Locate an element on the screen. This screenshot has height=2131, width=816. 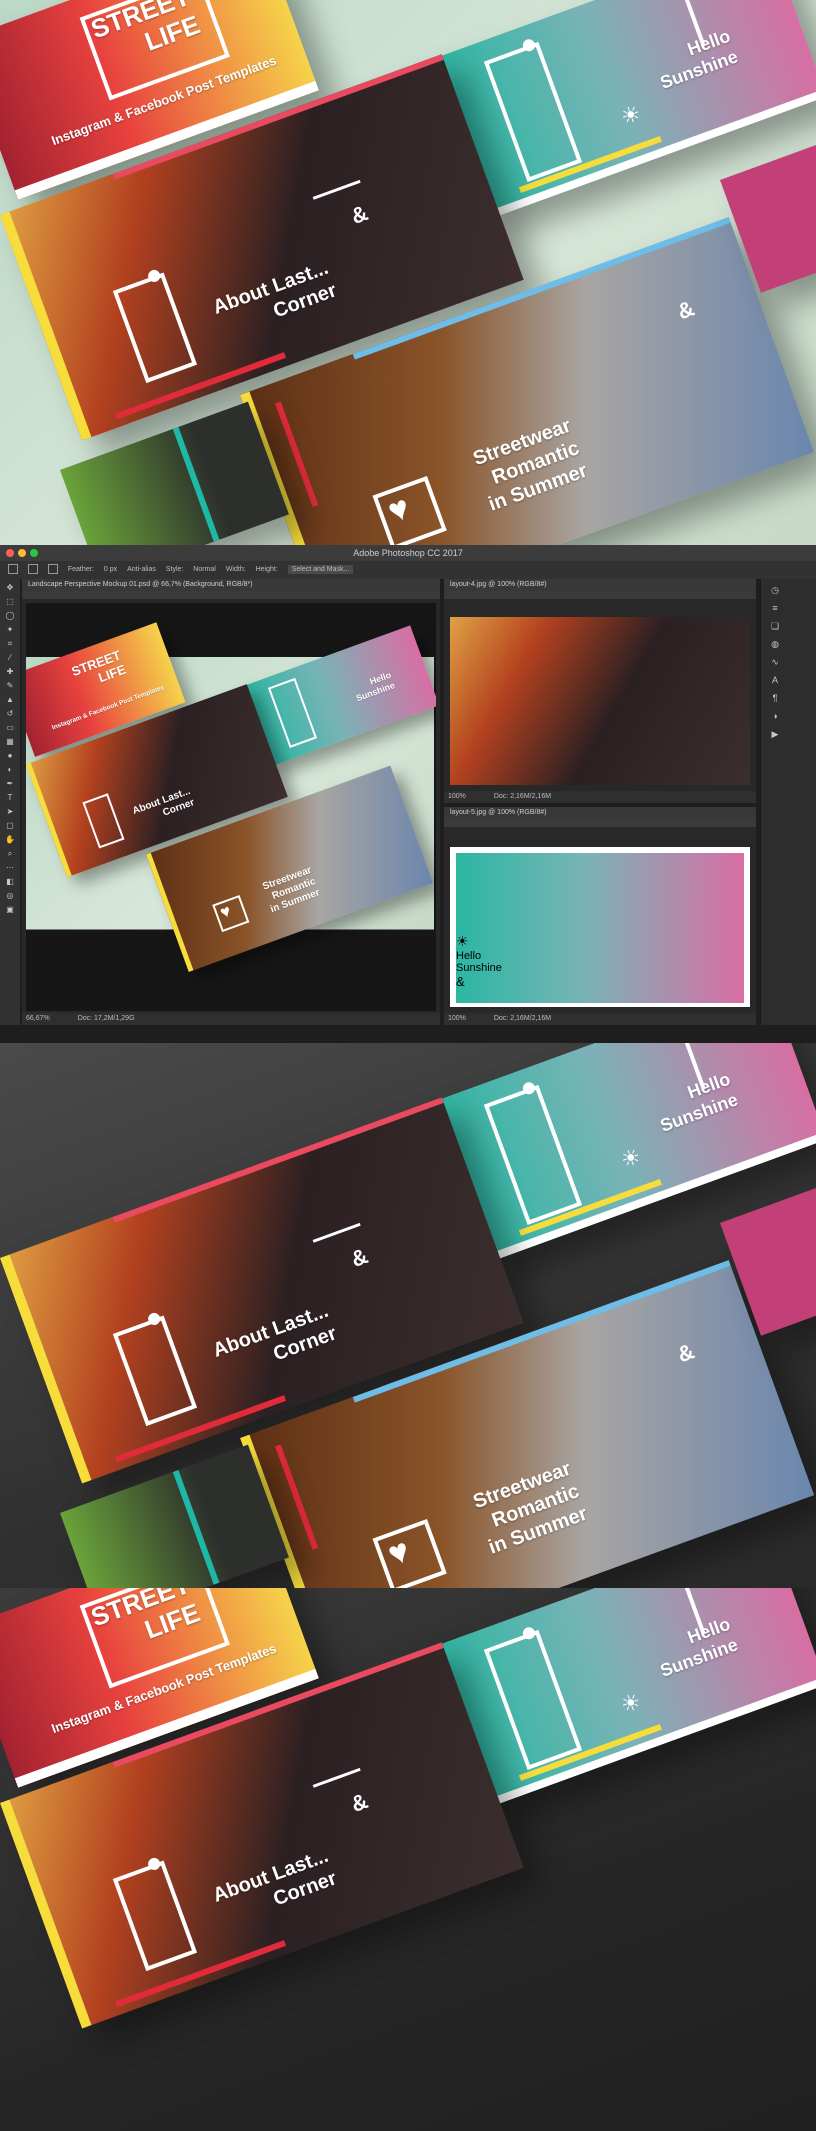
wand-tool-icon: ✦ is located at coordinates (10, 630).